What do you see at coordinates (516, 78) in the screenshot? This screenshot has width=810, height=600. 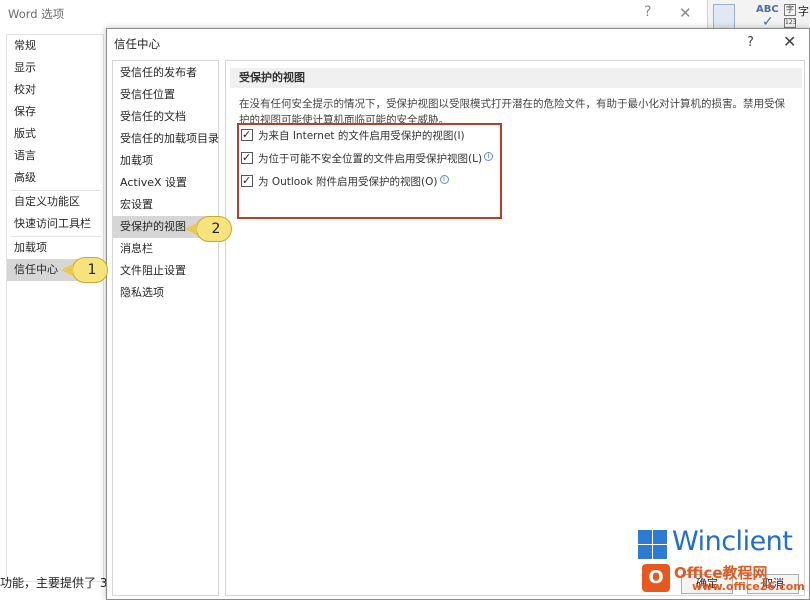 I see `section-heading: 受保护的视图` at bounding box center [516, 78].